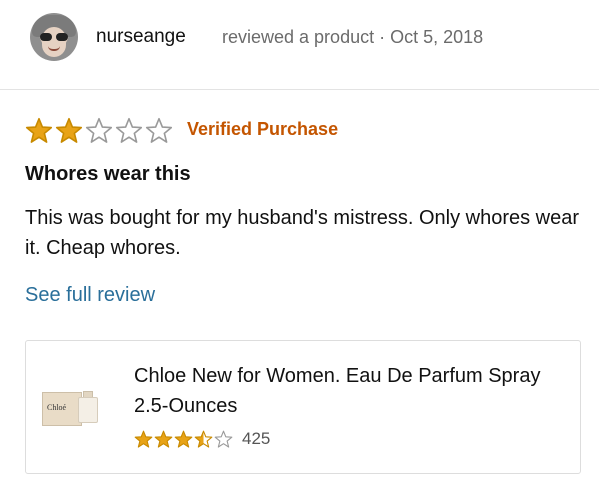 This screenshot has width=599, height=495. What do you see at coordinates (57, 407) in the screenshot?
I see `perfume-box-label: Chloé` at bounding box center [57, 407].